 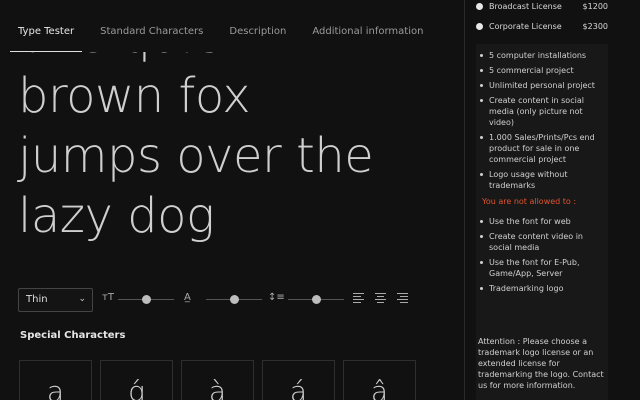 What do you see at coordinates (464, 200) in the screenshot?
I see `panel-divider` at bounding box center [464, 200].